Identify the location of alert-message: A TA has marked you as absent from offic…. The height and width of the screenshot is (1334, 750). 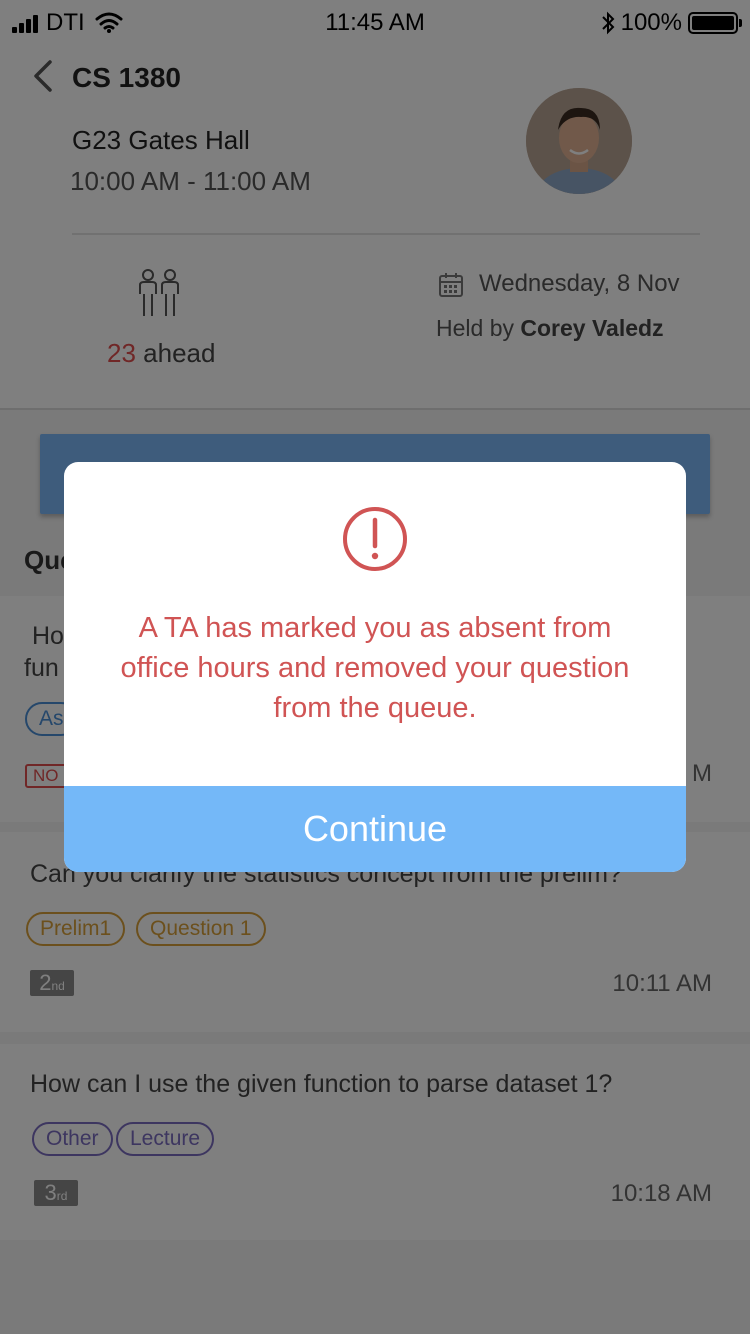
(375, 668).